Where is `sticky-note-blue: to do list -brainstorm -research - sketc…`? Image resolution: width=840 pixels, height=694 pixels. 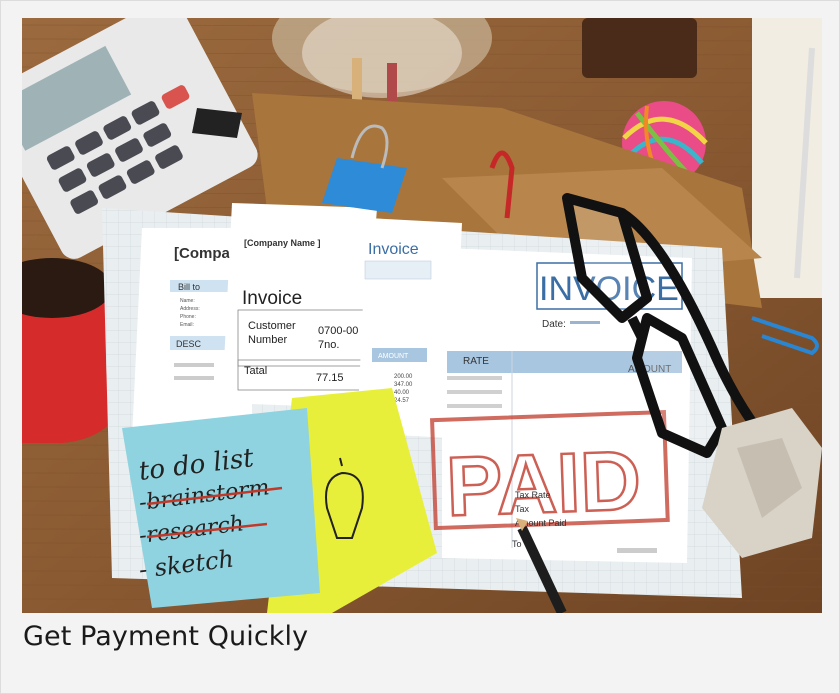
sticky-note-blue: to do list -brainstorm -research - sketc… is located at coordinates (221, 508).